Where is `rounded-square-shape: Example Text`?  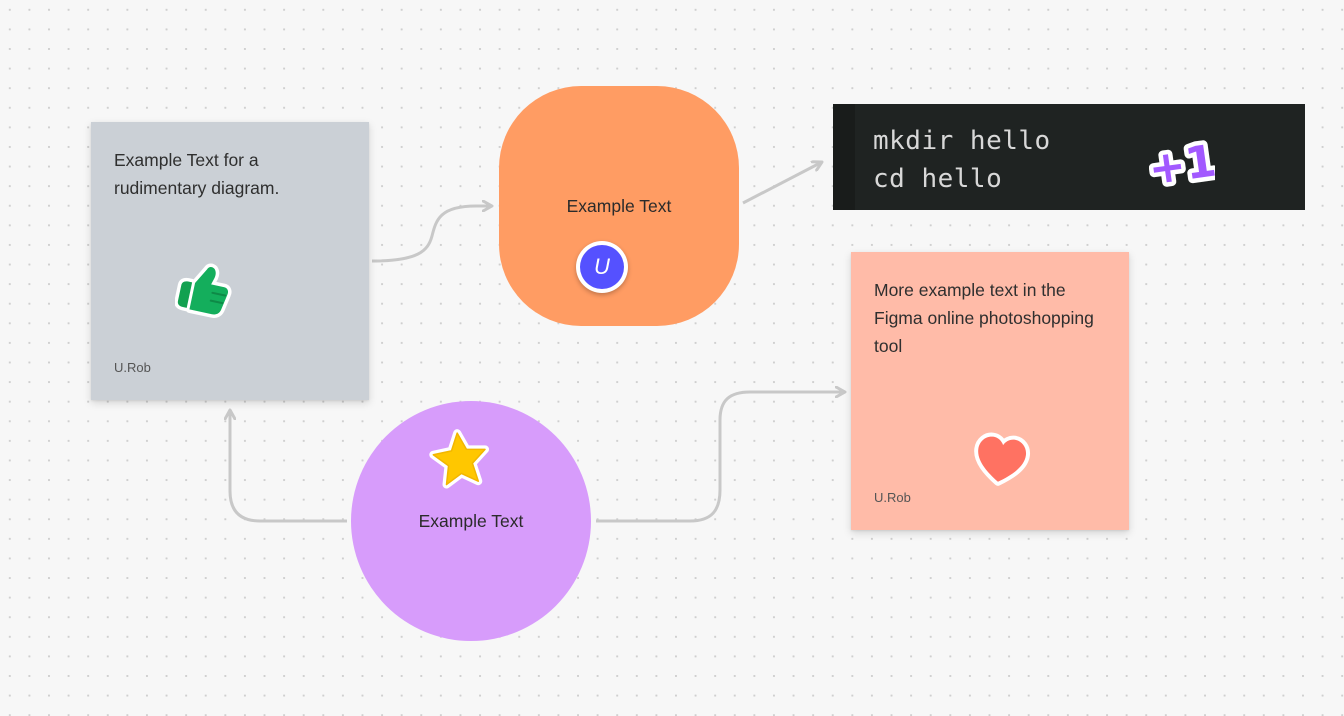 rounded-square-shape: Example Text is located at coordinates (619, 206).